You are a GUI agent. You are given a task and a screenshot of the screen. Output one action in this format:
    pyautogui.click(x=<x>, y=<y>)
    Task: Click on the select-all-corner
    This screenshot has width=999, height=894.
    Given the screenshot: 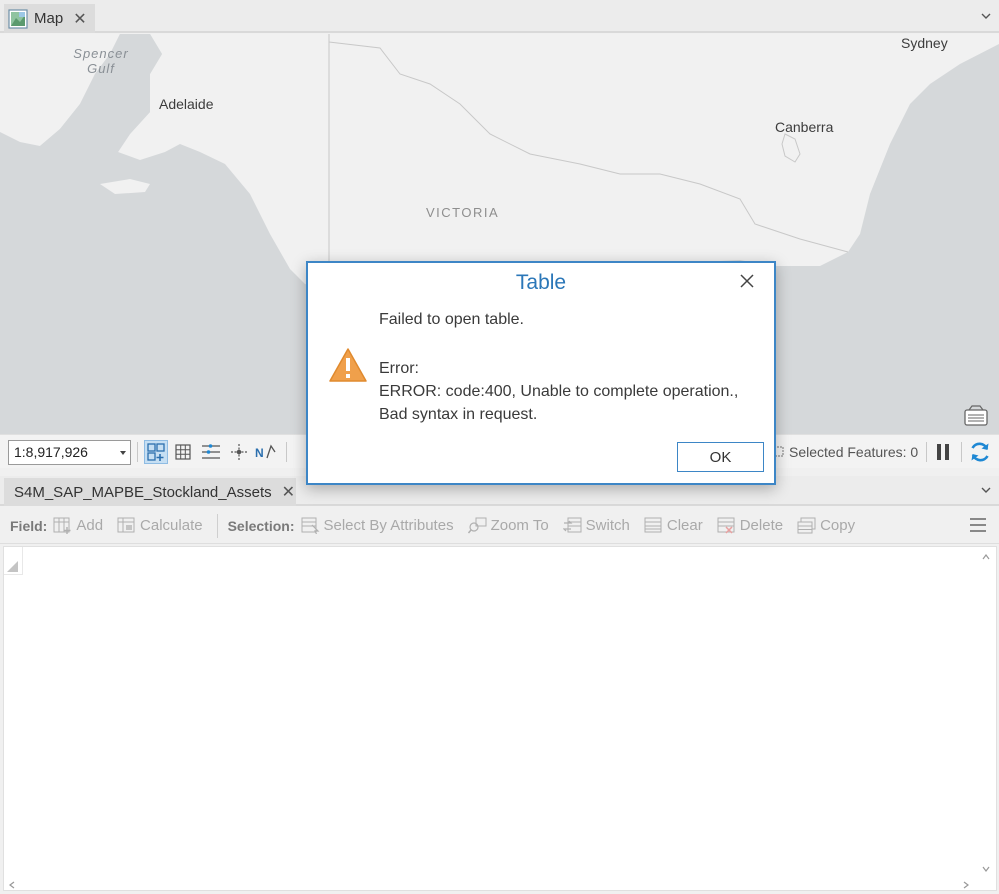 What is the action you would take?
    pyautogui.click(x=13, y=561)
    